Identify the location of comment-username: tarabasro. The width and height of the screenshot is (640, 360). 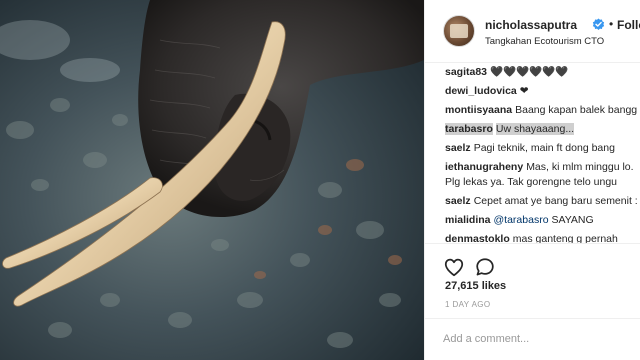
(469, 129).